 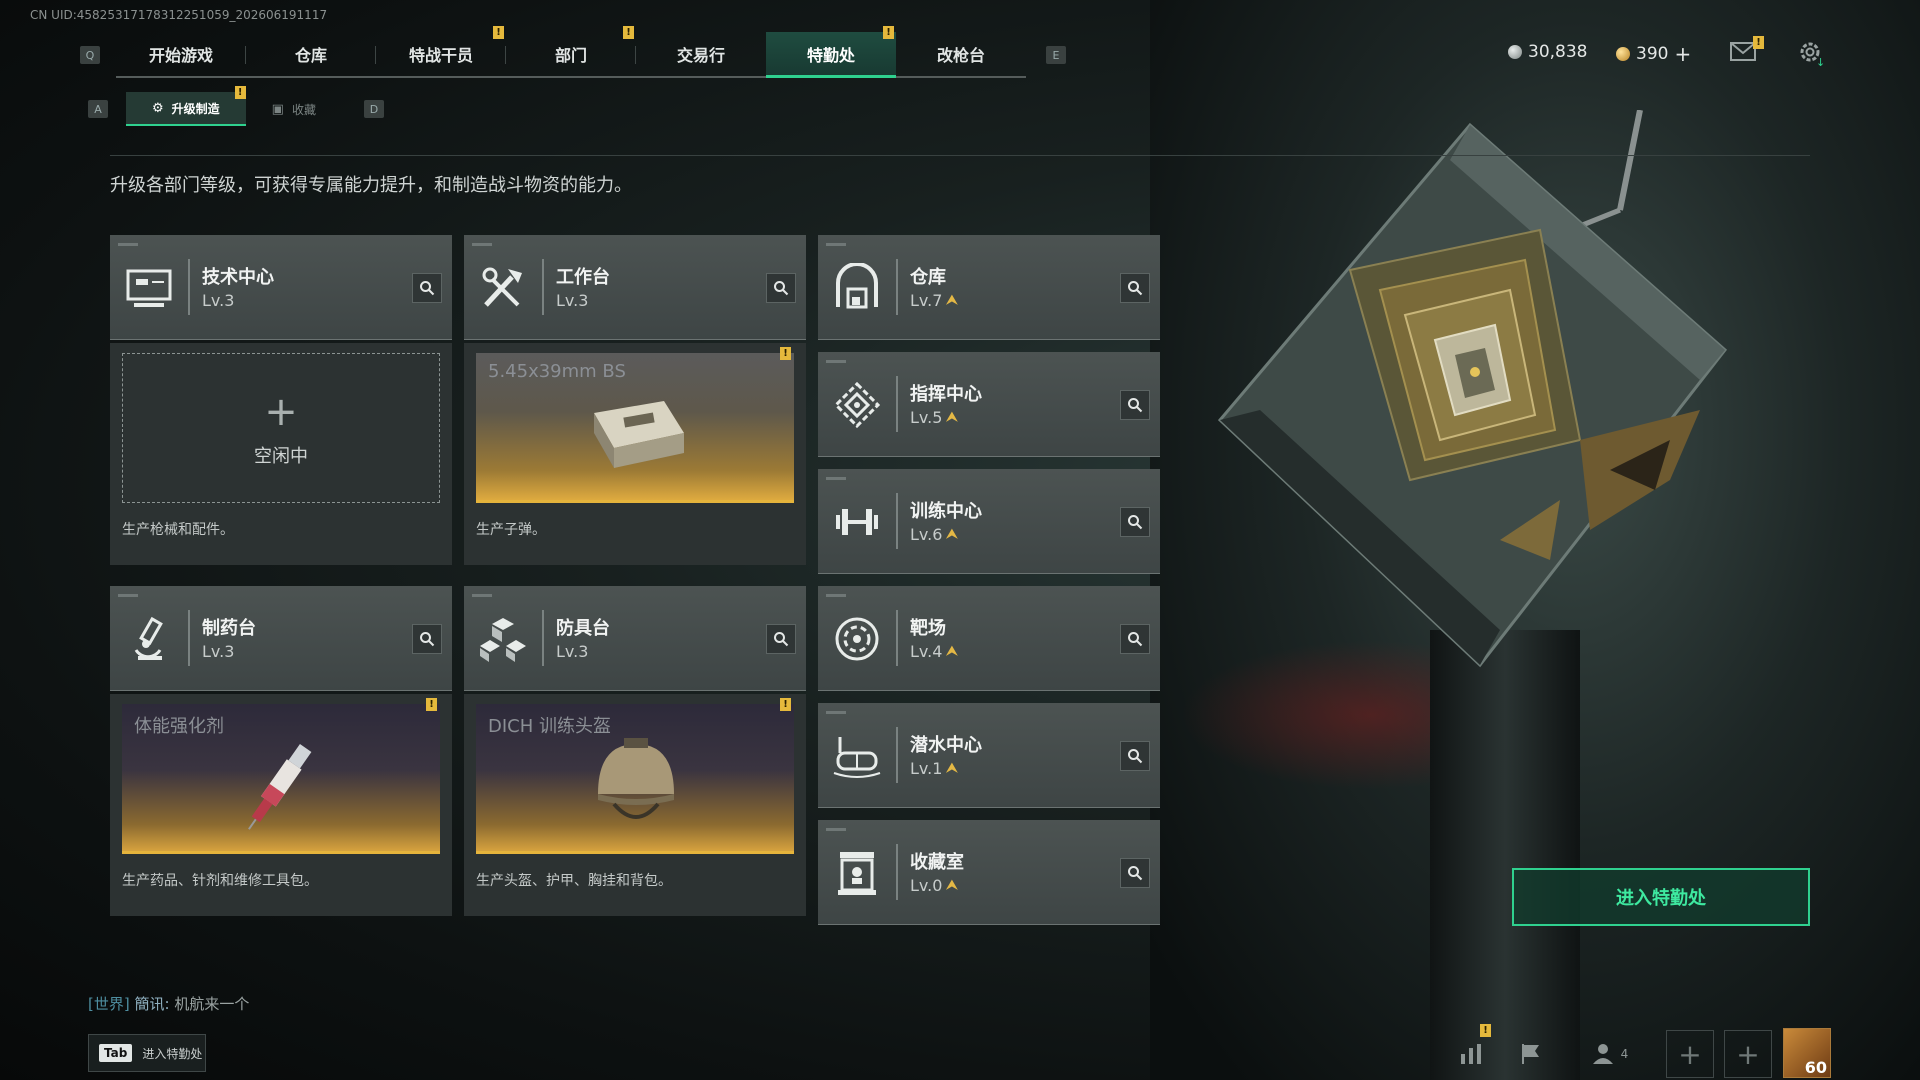 What do you see at coordinates (1821, 62) in the screenshot?
I see `download-icon: ↓` at bounding box center [1821, 62].